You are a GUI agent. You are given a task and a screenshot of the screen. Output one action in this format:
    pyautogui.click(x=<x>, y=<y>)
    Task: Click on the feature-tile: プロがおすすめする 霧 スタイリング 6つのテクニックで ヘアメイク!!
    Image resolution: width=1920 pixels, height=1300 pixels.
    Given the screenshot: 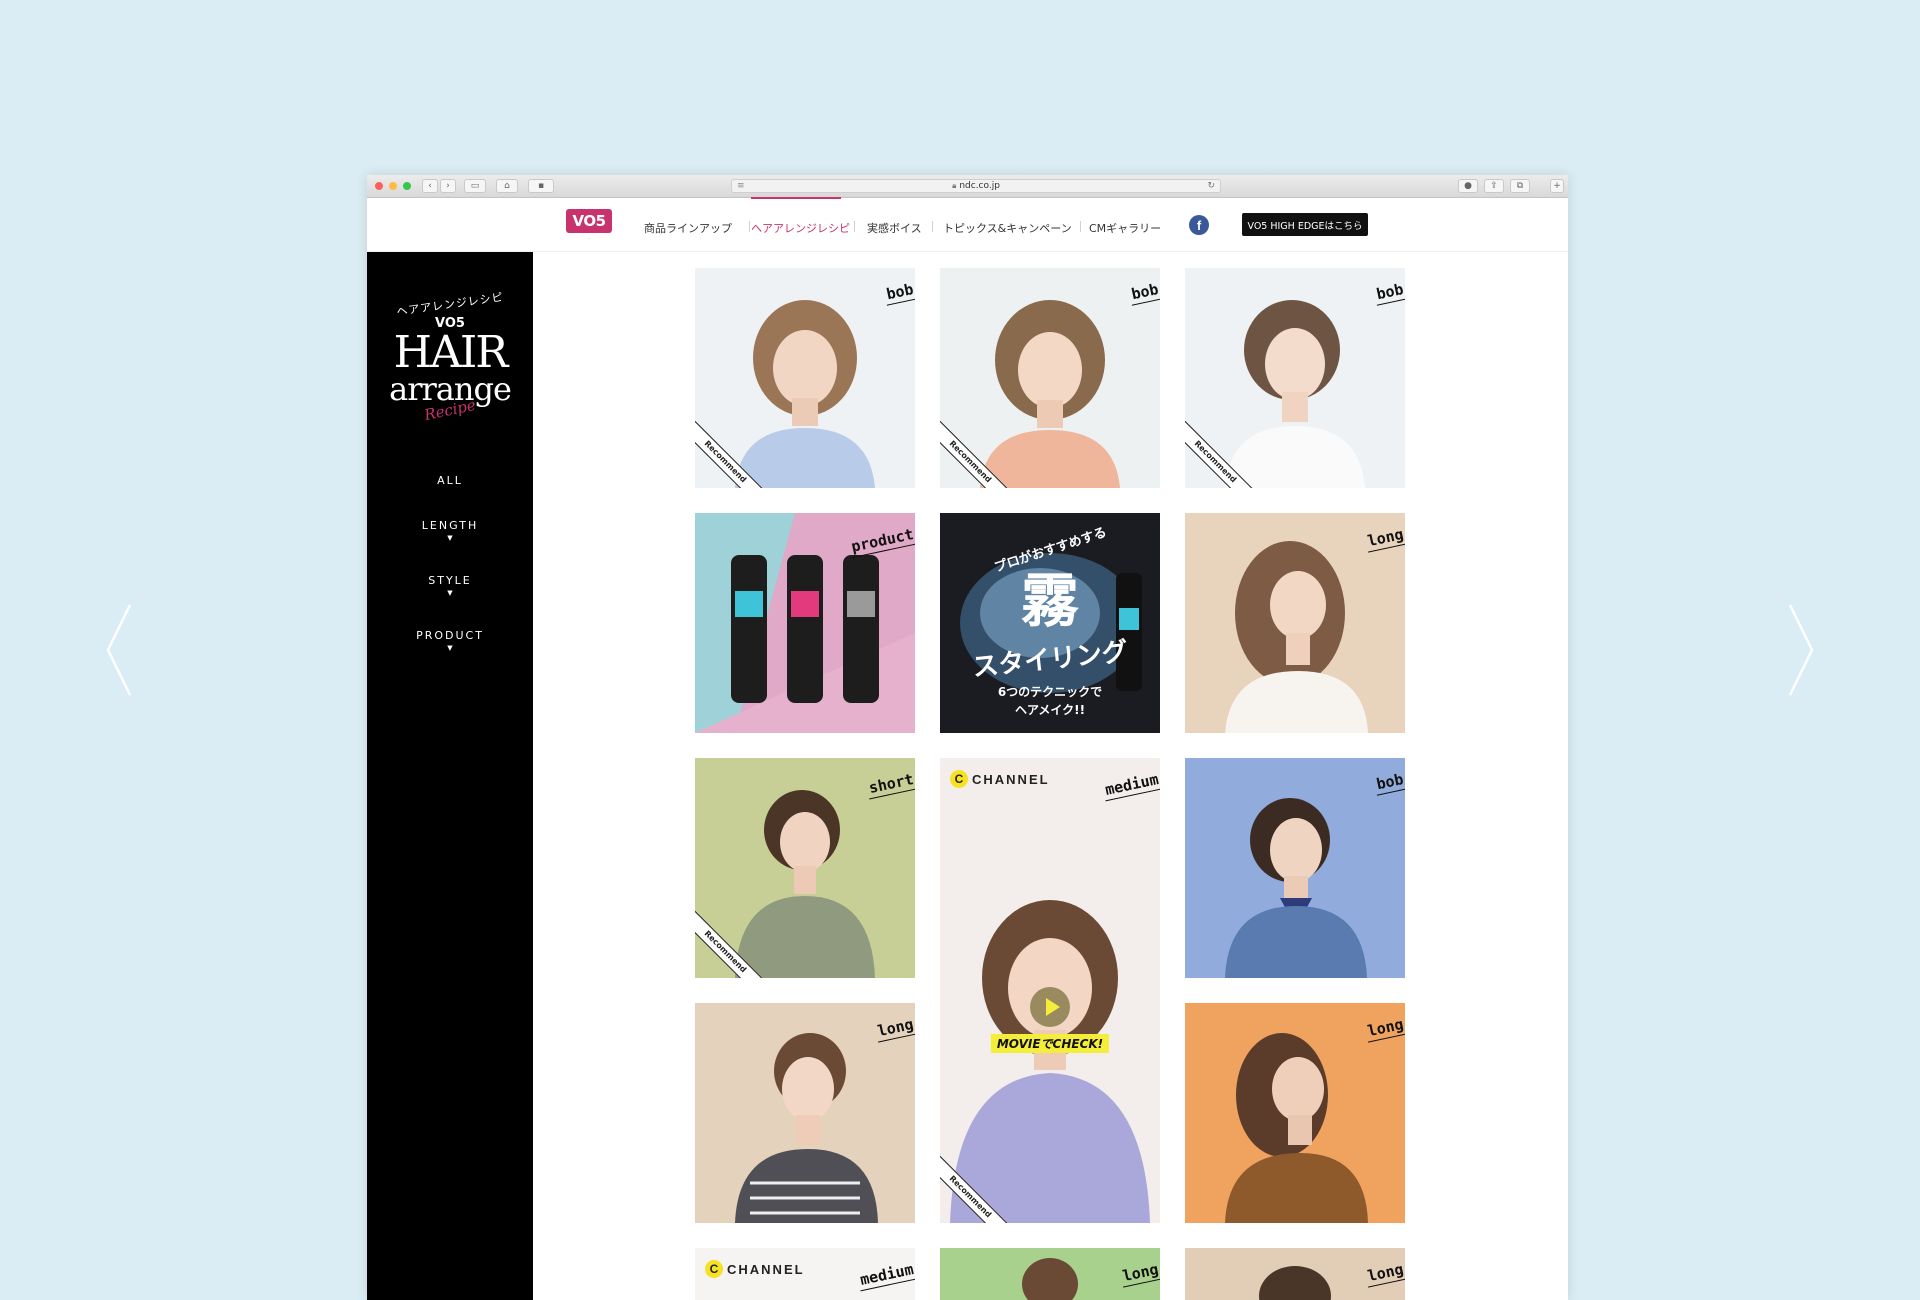 What is the action you would take?
    pyautogui.click(x=1050, y=623)
    